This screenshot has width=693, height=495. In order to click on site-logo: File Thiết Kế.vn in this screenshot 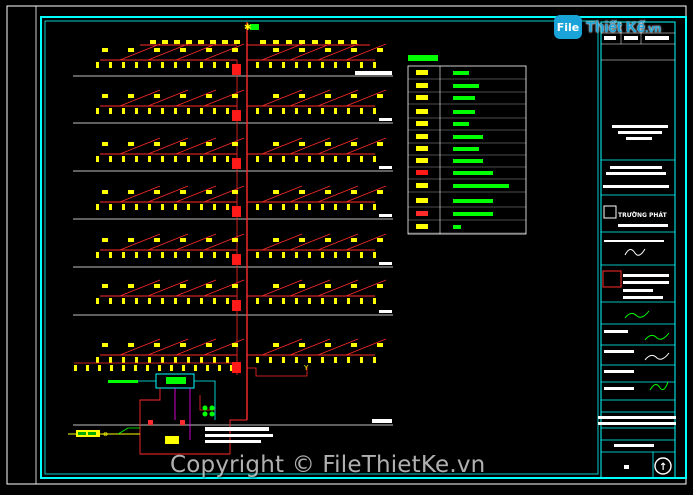, I will do `click(607, 27)`.